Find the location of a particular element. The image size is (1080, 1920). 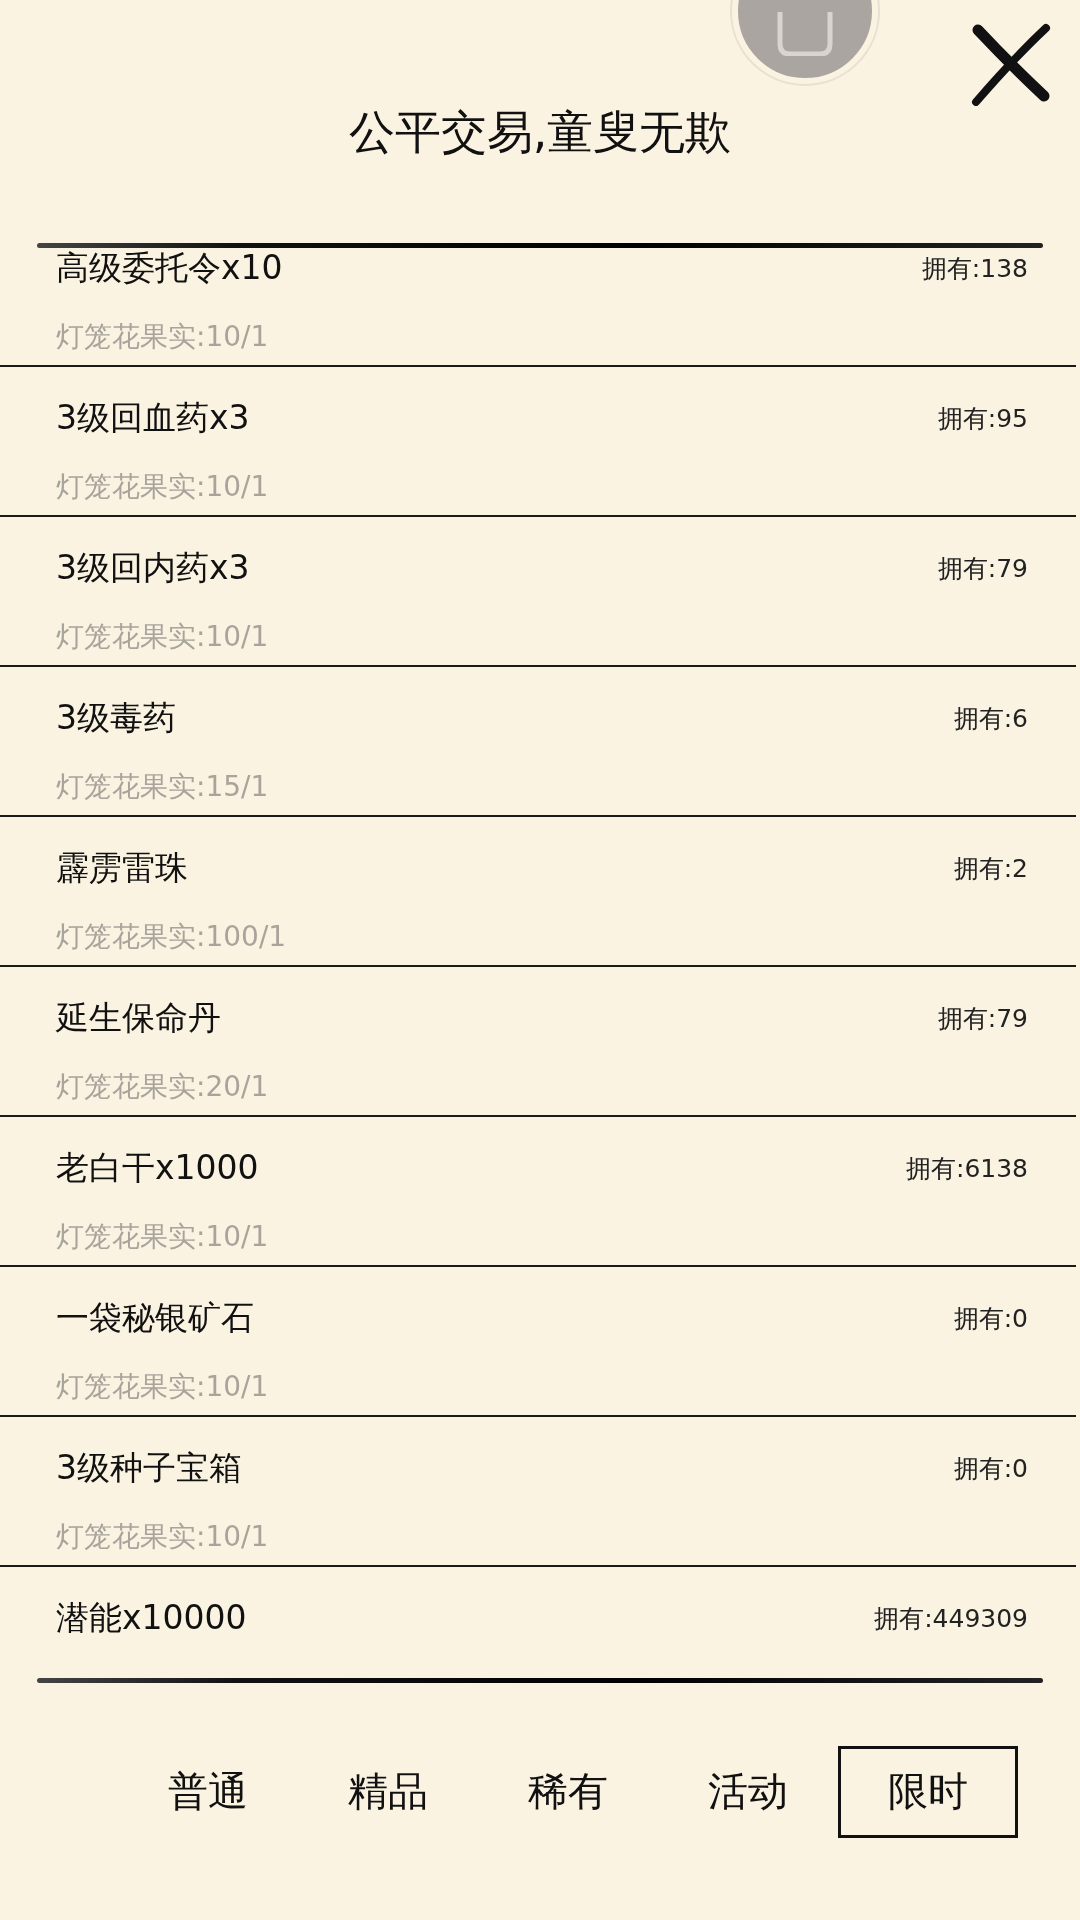

item-price: 灯笼花果实:20/1 is located at coordinates (163, 1087).